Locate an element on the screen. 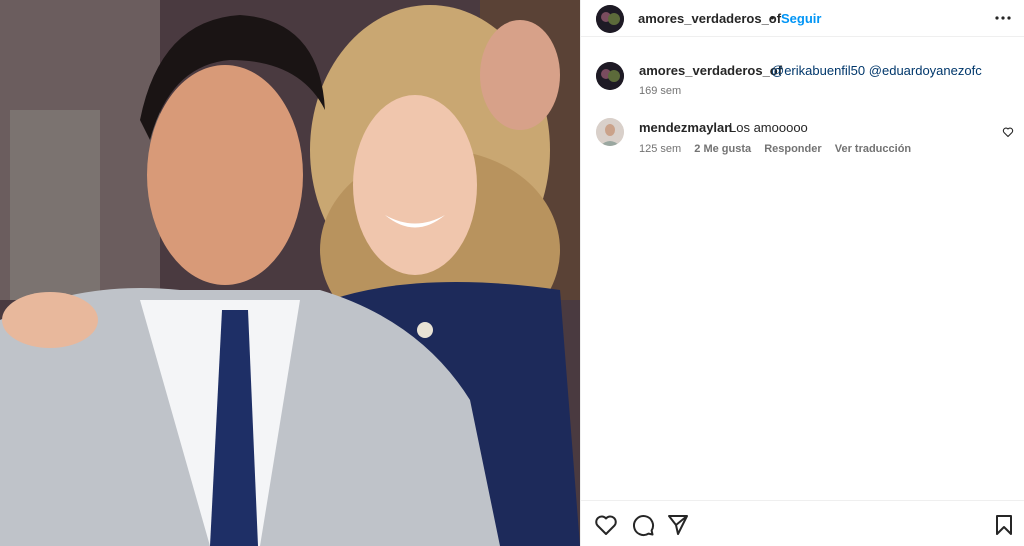 The image size is (1024, 546). mention-link: @eduardoyanezofc is located at coordinates (925, 70).